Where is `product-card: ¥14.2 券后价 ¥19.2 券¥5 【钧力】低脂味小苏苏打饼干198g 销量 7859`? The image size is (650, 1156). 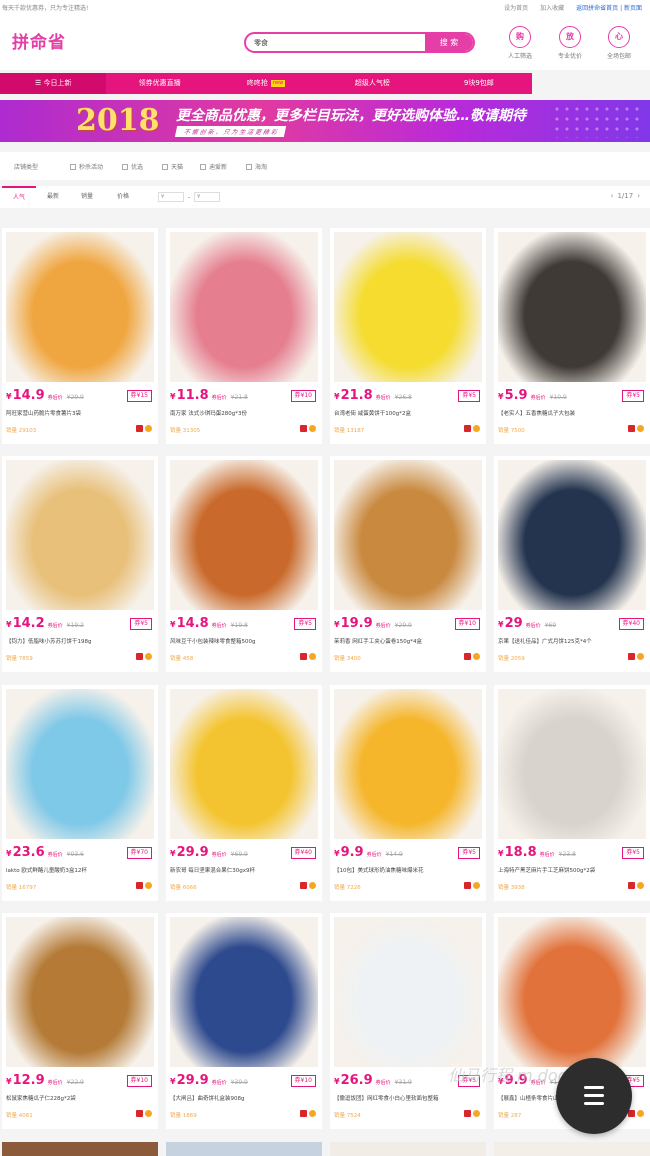
product-card: ¥14.2 券后价 ¥19.2 券¥5 【钧力】低脂味小苏苏打饼干198g 销量 7859 is located at coordinates (80, 564).